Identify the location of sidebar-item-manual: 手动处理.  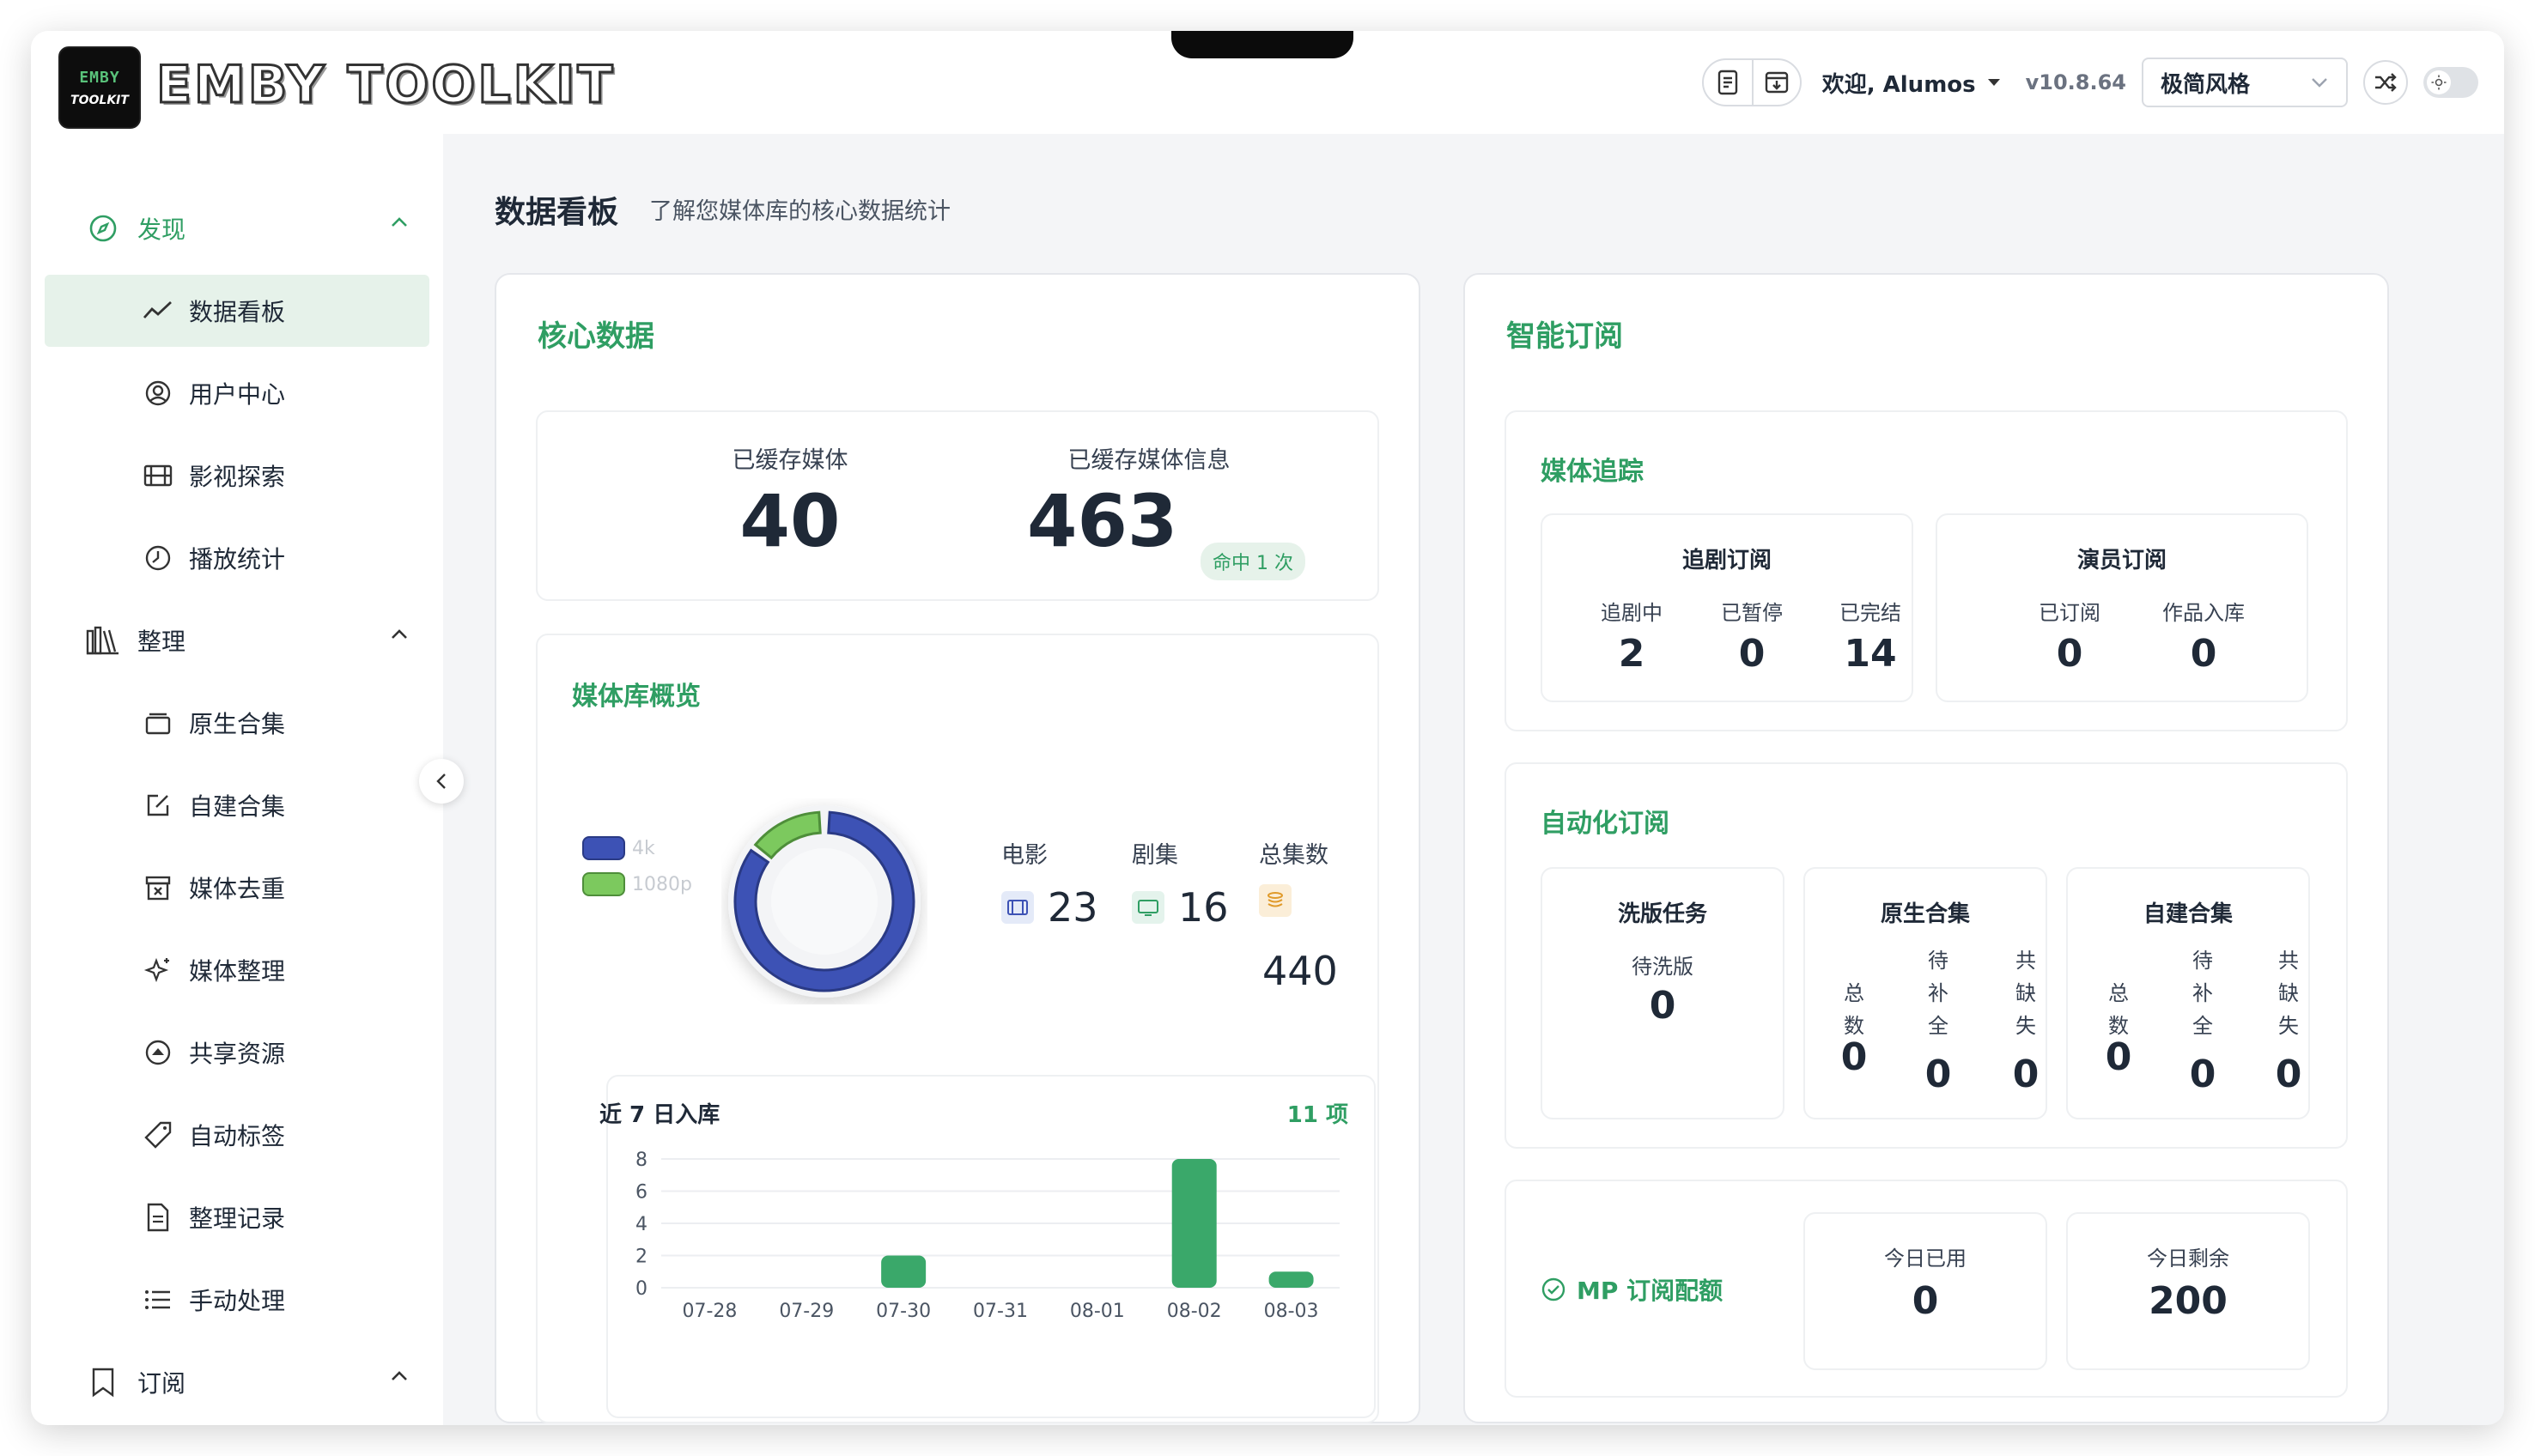
(237, 1300).